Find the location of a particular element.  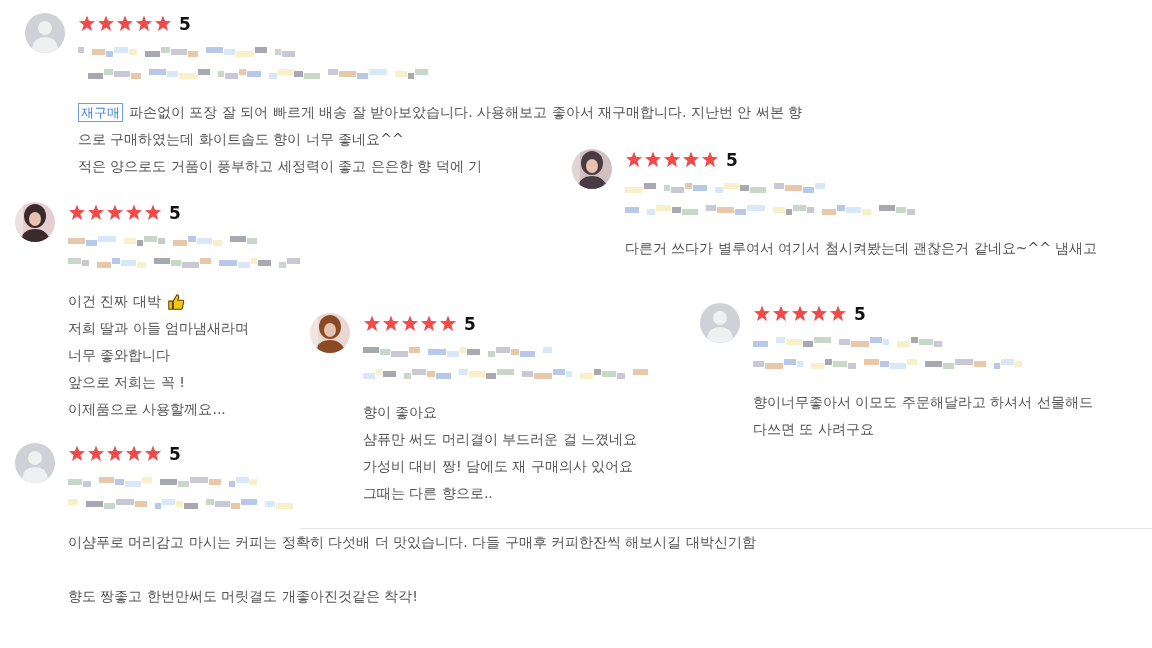

review-text: 향도 짱좋고 한번만써도 머릿결도 개좋아진것같은 착각! is located at coordinates (243, 596).